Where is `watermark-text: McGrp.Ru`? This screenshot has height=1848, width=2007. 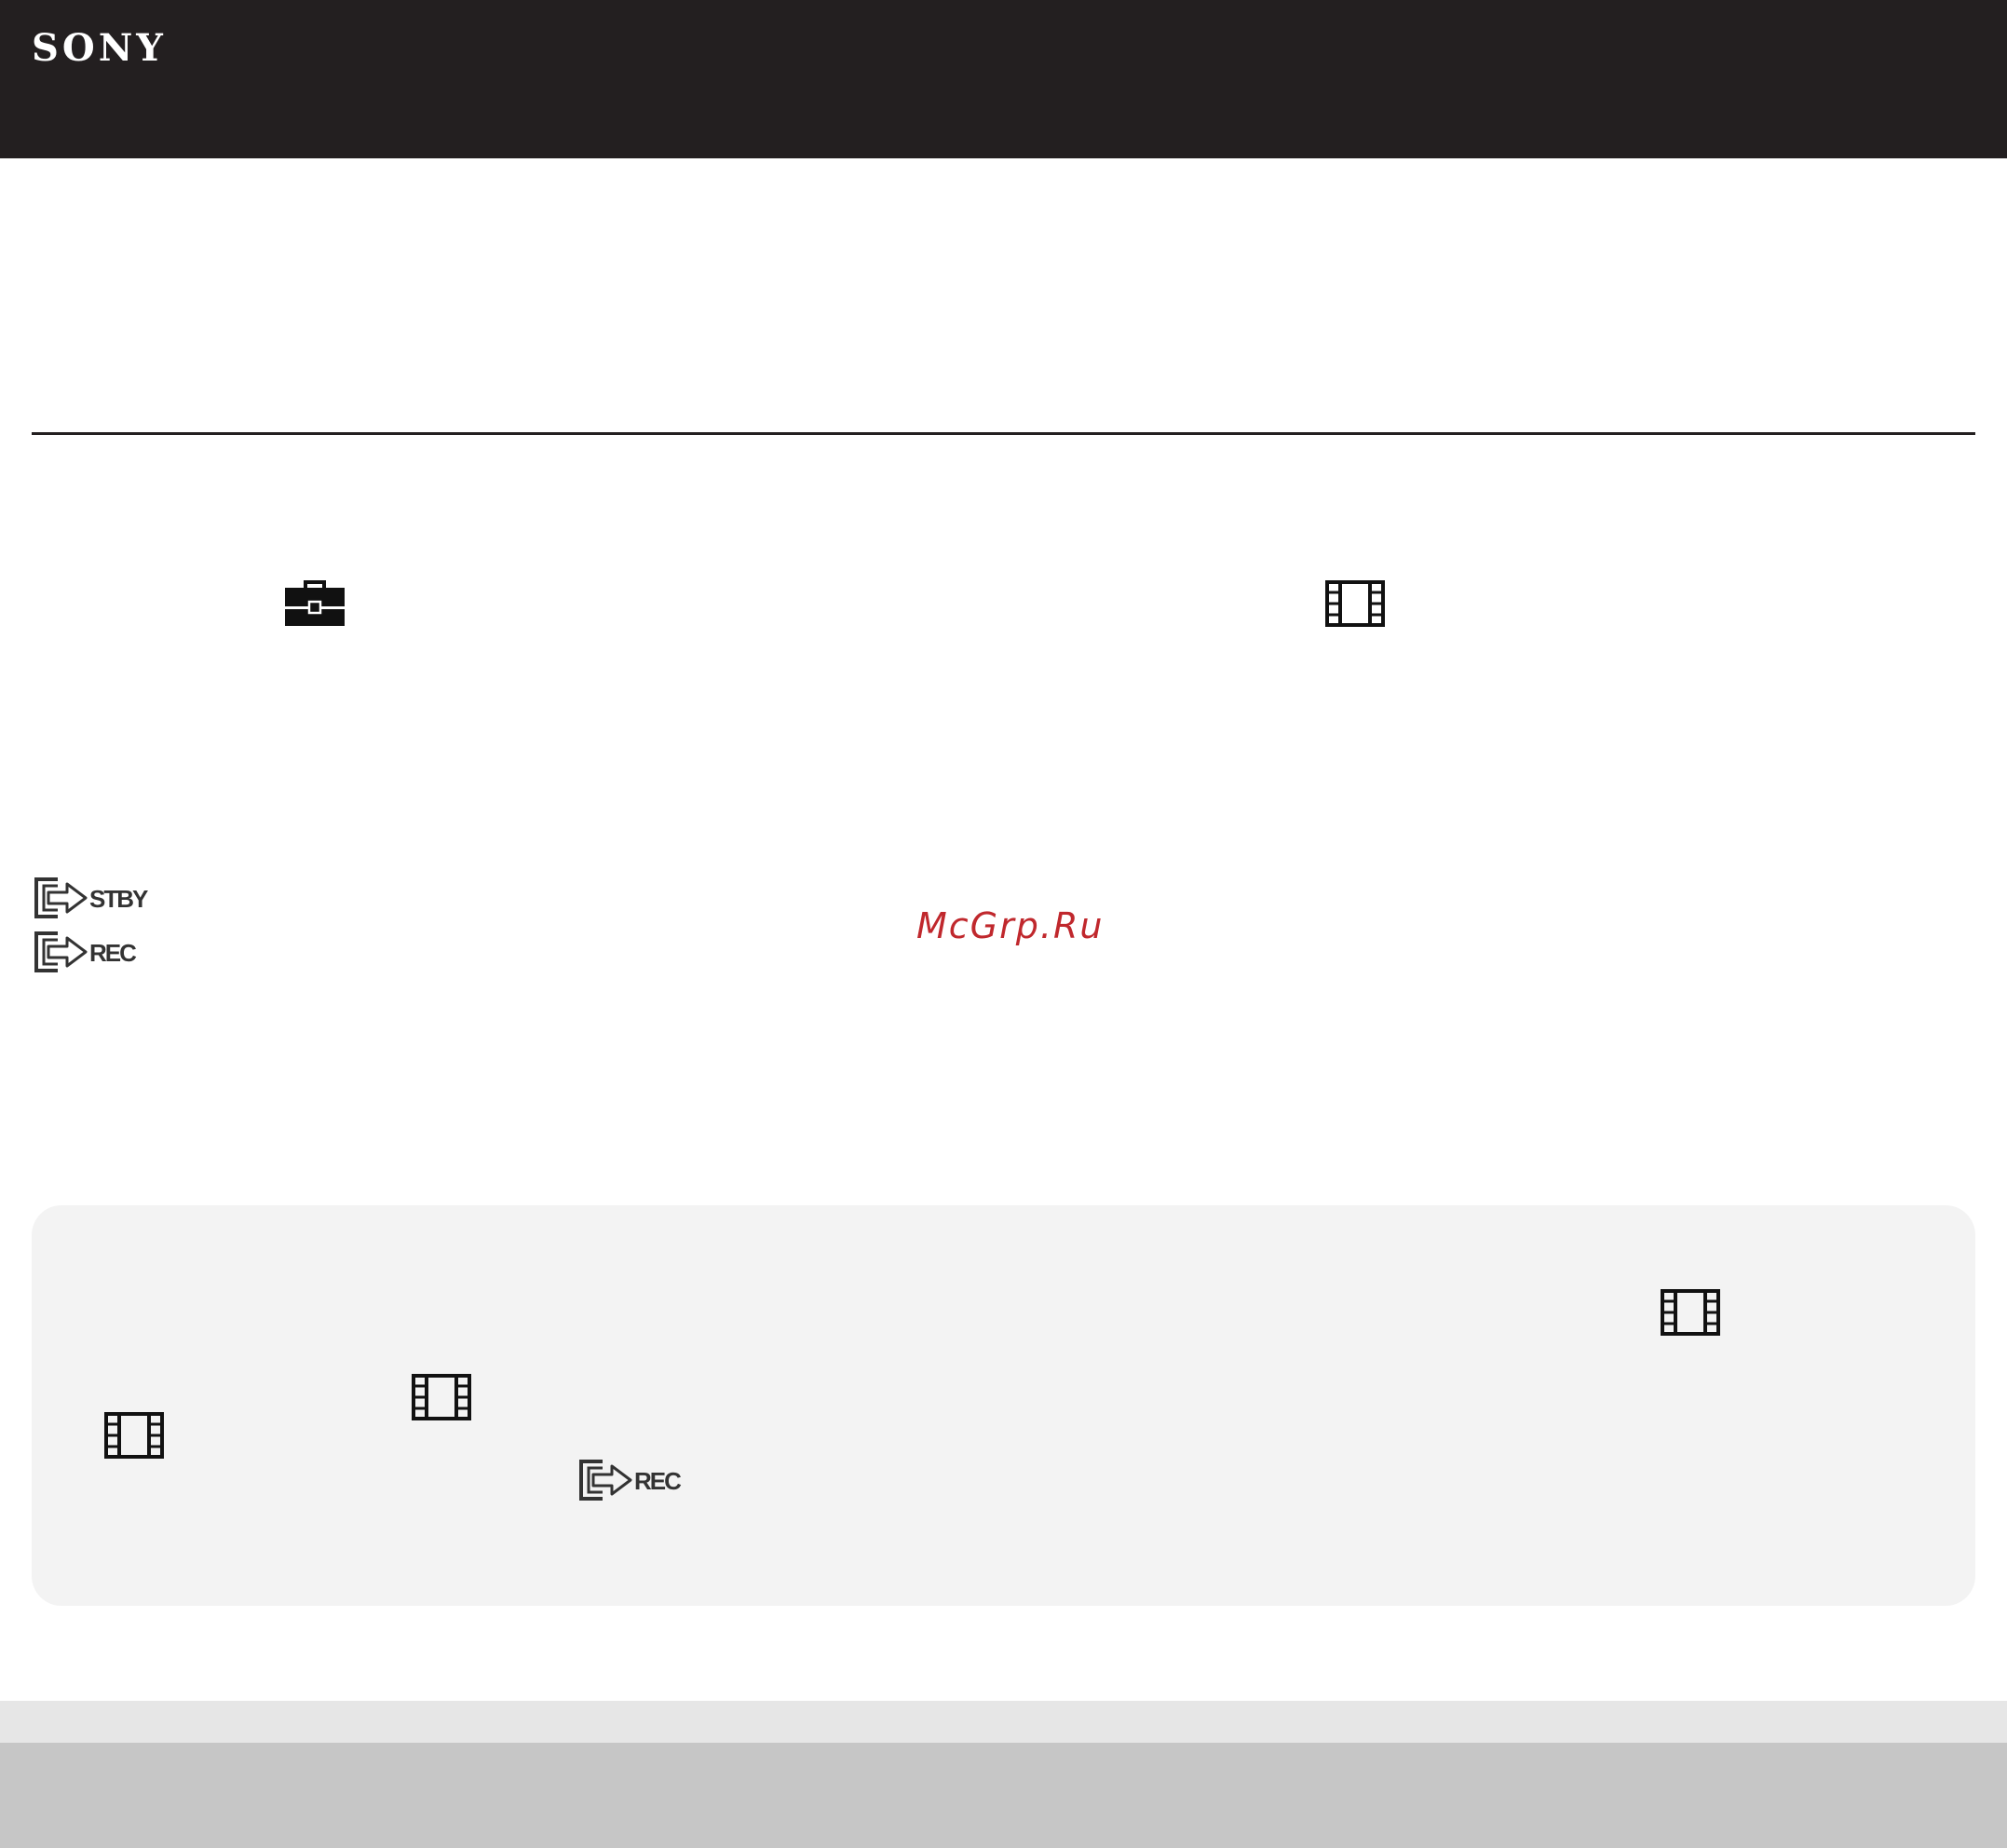
watermark-text: McGrp.Ru is located at coordinates (1011, 925).